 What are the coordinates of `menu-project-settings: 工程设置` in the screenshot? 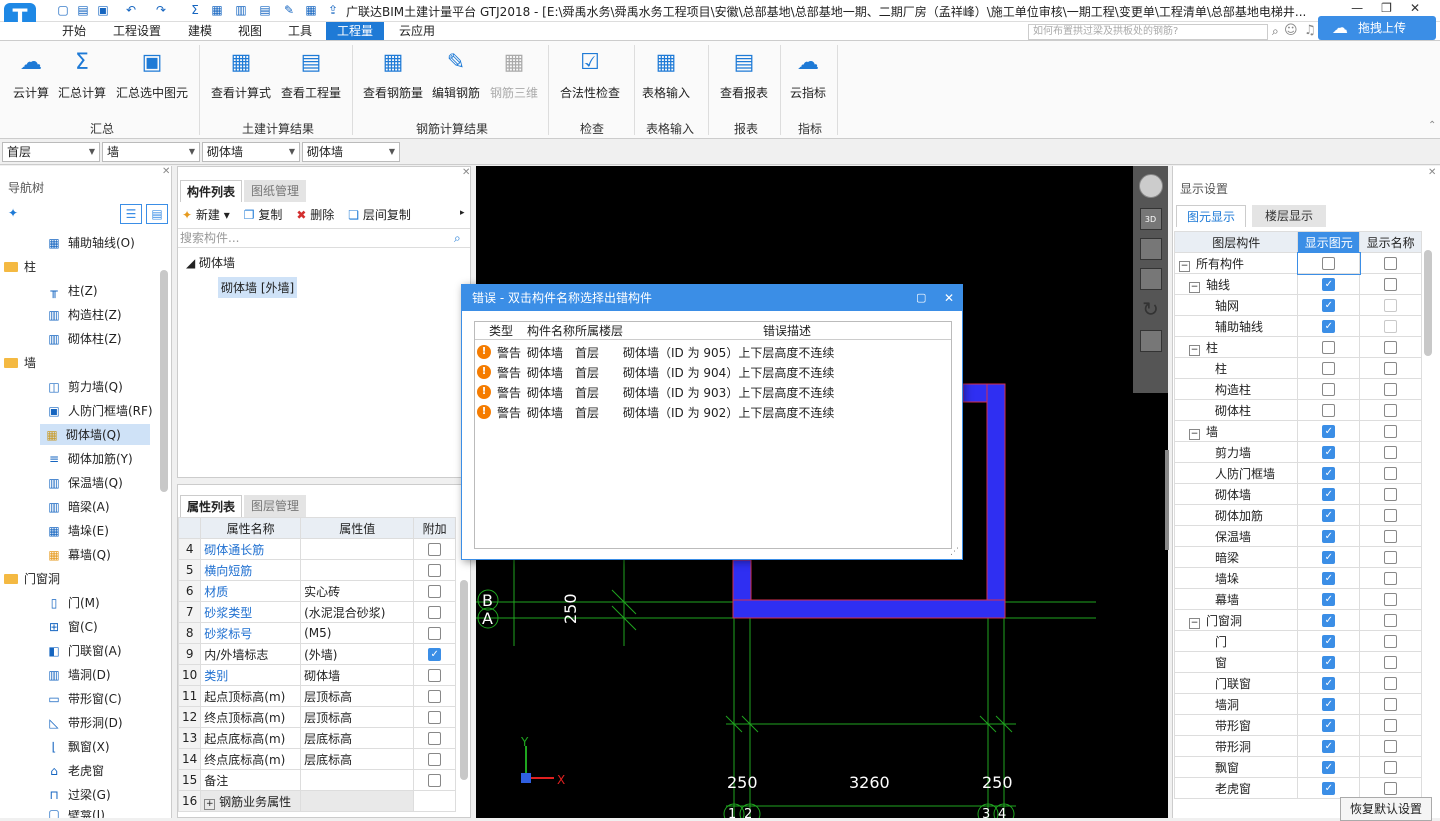 It's located at (137, 31).